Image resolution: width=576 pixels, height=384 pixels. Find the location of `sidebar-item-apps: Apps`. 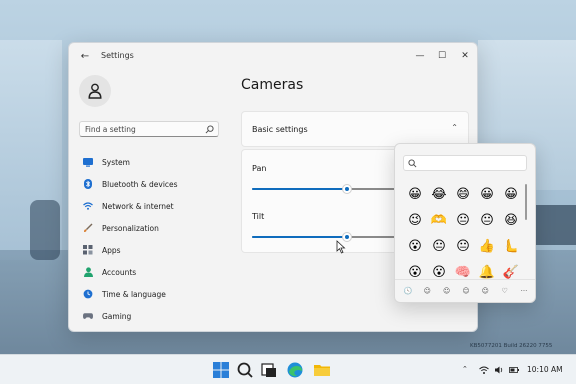

sidebar-item-apps: Apps is located at coordinates (154, 250).